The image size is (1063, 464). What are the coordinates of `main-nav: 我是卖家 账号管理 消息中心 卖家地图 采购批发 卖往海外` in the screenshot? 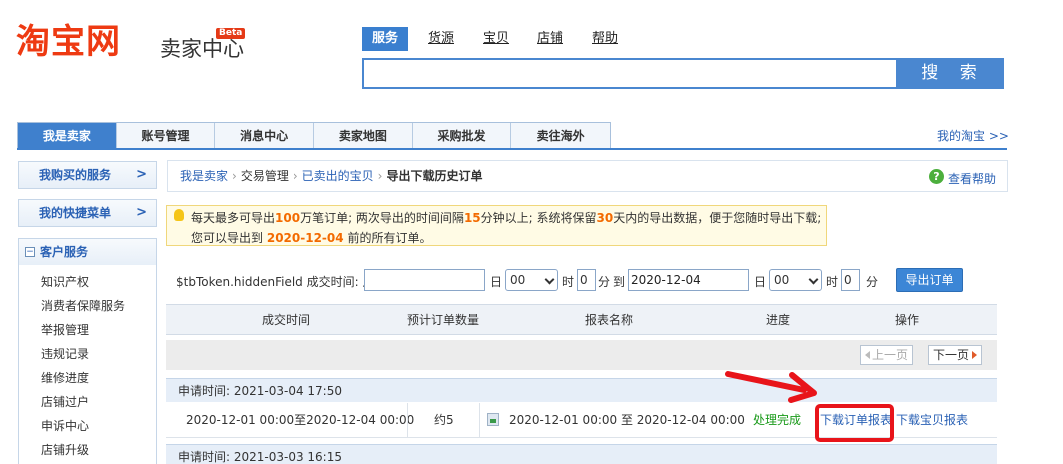 It's located at (314, 135).